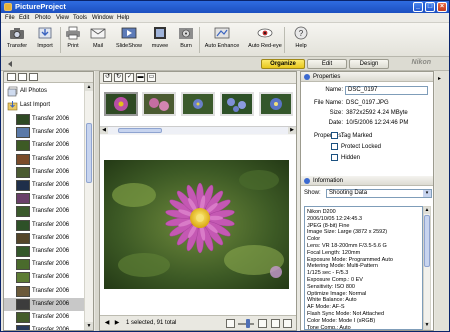  What do you see at coordinates (283, 64) in the screenshot?
I see `tab-organize: Organize` at bounding box center [283, 64].